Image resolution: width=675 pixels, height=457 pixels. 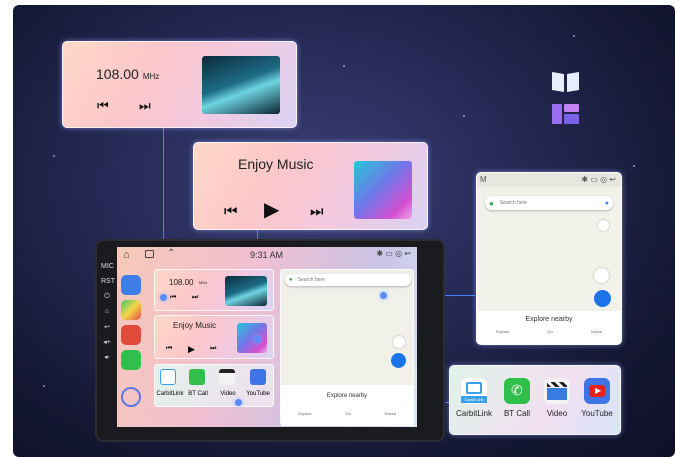 I want to click on side-keys: MIC RST ⏻ ⌂ ↩ ◂+ ◂-, so click(x=108, y=315).